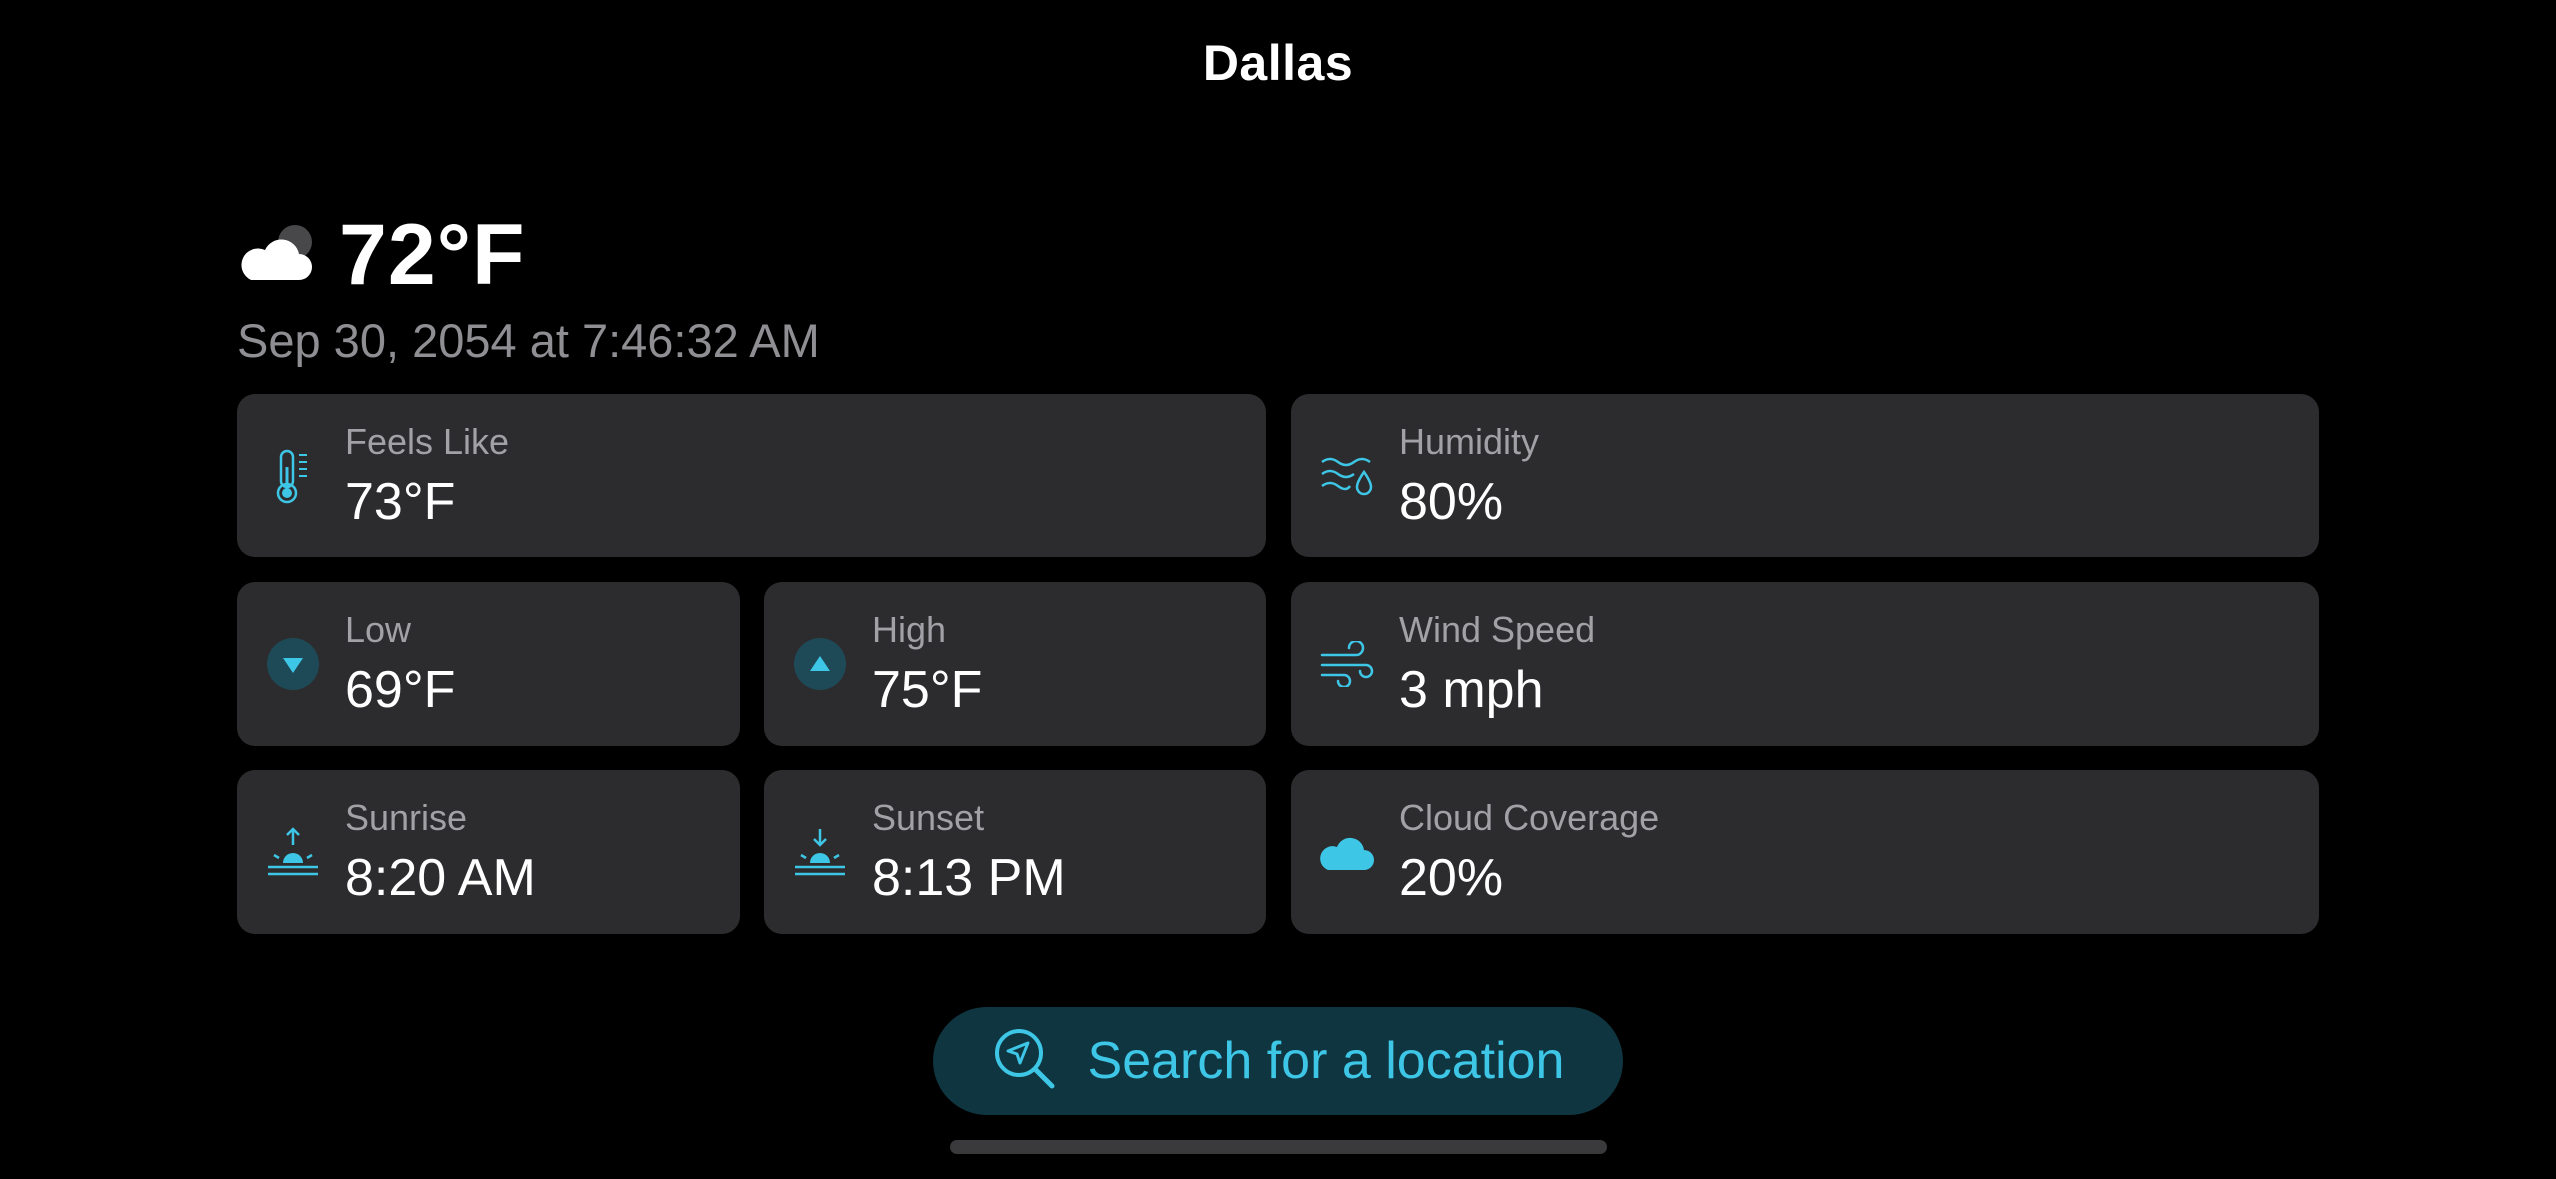 The height and width of the screenshot is (1179, 2556). What do you see at coordinates (969, 878) in the screenshot?
I see `sunset-value: 8:13 PM` at bounding box center [969, 878].